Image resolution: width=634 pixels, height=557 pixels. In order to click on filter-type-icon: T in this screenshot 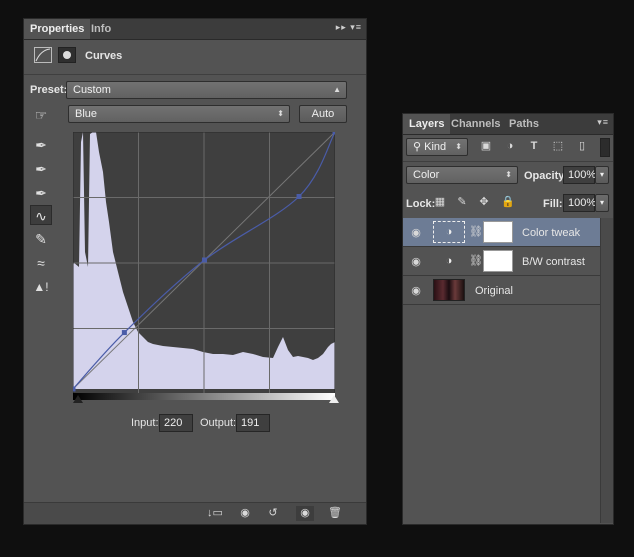, I will do `click(534, 146)`.